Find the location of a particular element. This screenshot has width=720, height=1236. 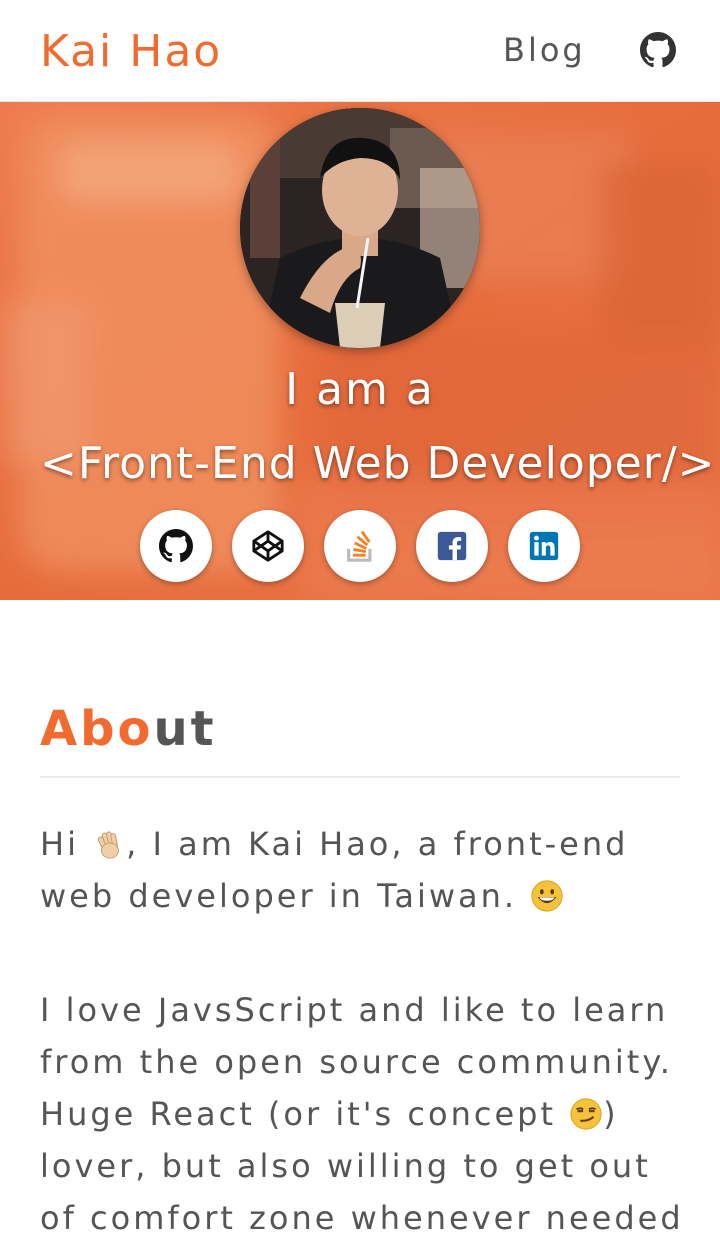

codepen-icon is located at coordinates (268, 546).